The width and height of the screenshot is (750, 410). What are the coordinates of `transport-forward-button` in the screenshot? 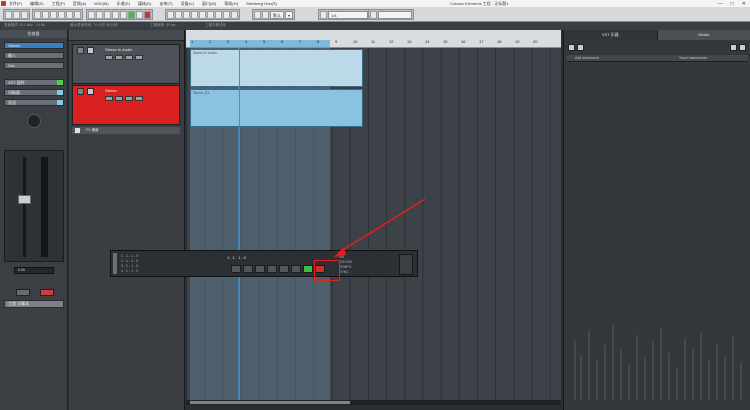 It's located at (260, 269).